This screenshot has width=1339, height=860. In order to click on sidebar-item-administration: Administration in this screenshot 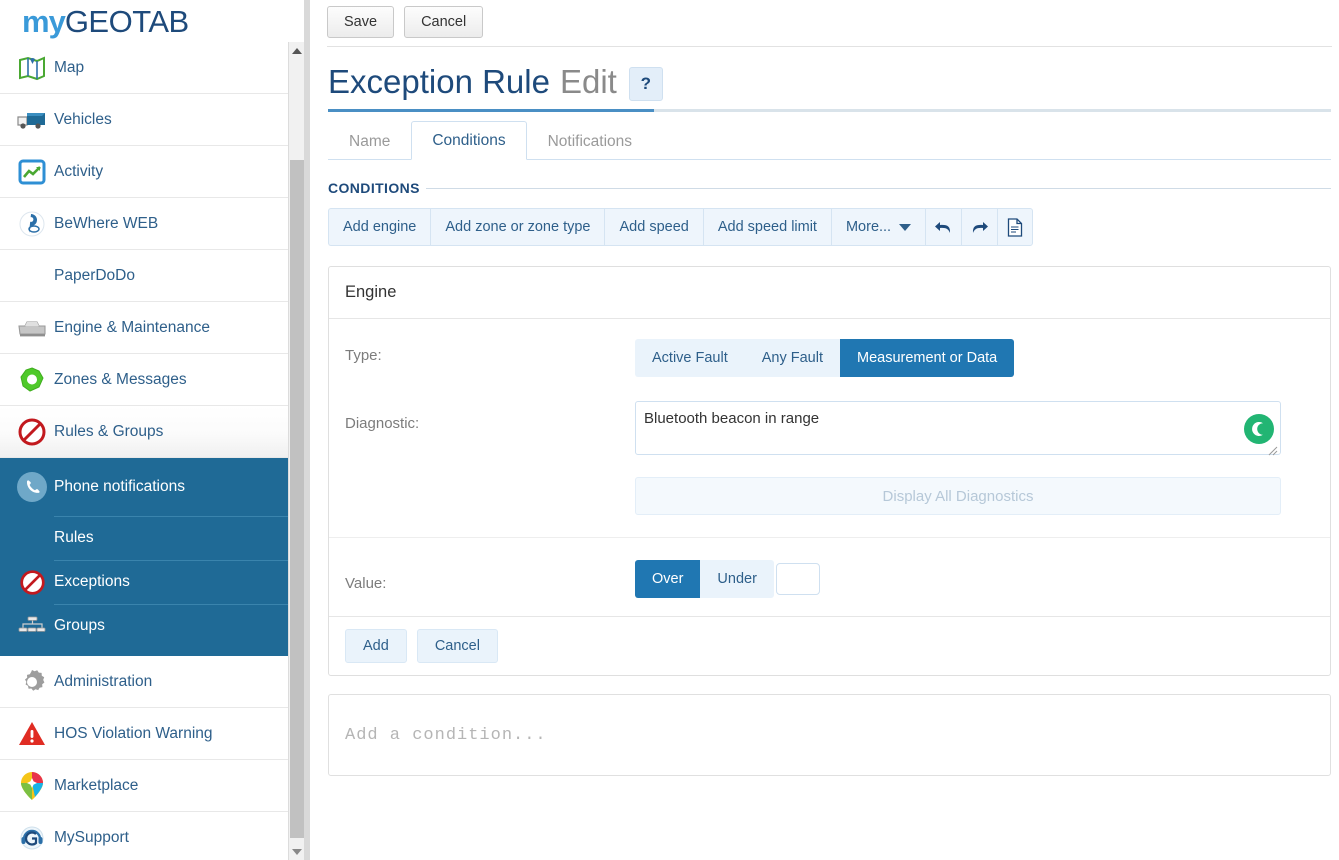, I will do `click(144, 682)`.